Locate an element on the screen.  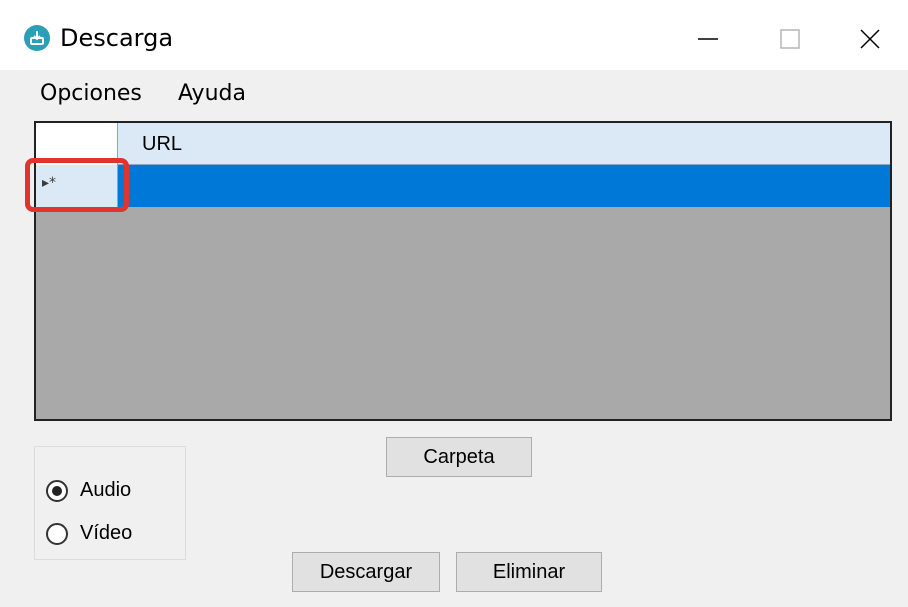
radio-audio: Audio is located at coordinates (88, 490).